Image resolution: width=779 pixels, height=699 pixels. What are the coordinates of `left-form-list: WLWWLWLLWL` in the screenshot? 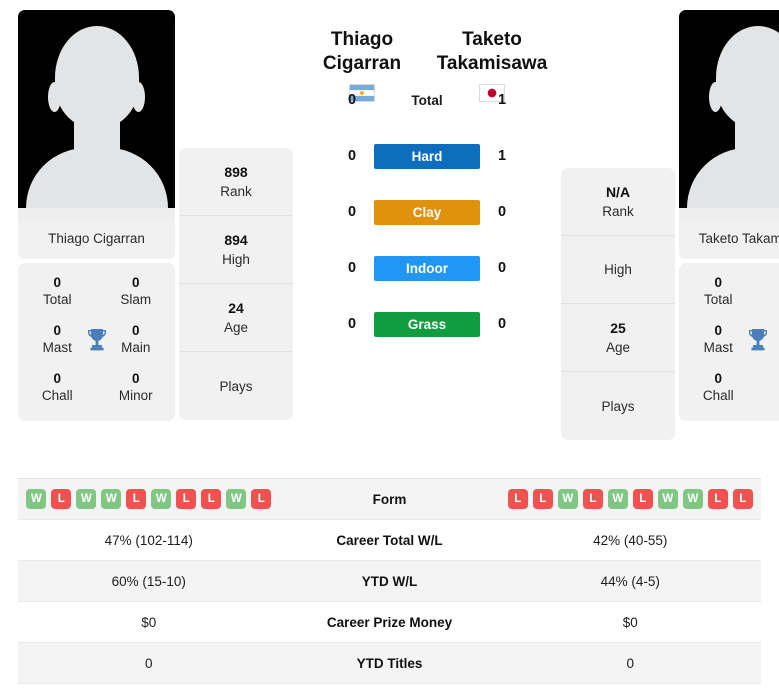 It's located at (149, 499).